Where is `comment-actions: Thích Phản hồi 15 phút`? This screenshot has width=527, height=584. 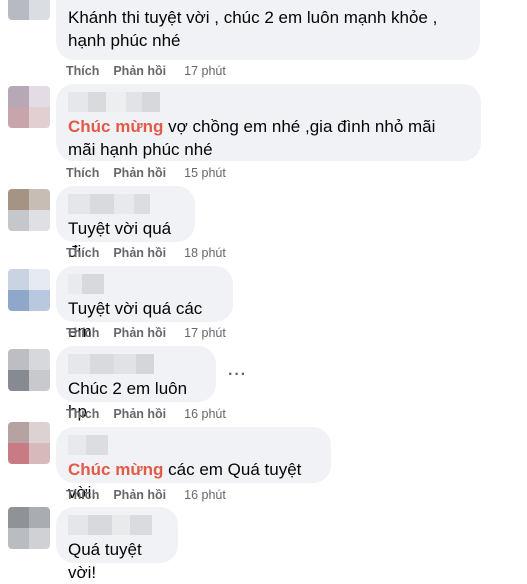
comment-actions: Thích Phản hồi 15 phút is located at coordinates (146, 173).